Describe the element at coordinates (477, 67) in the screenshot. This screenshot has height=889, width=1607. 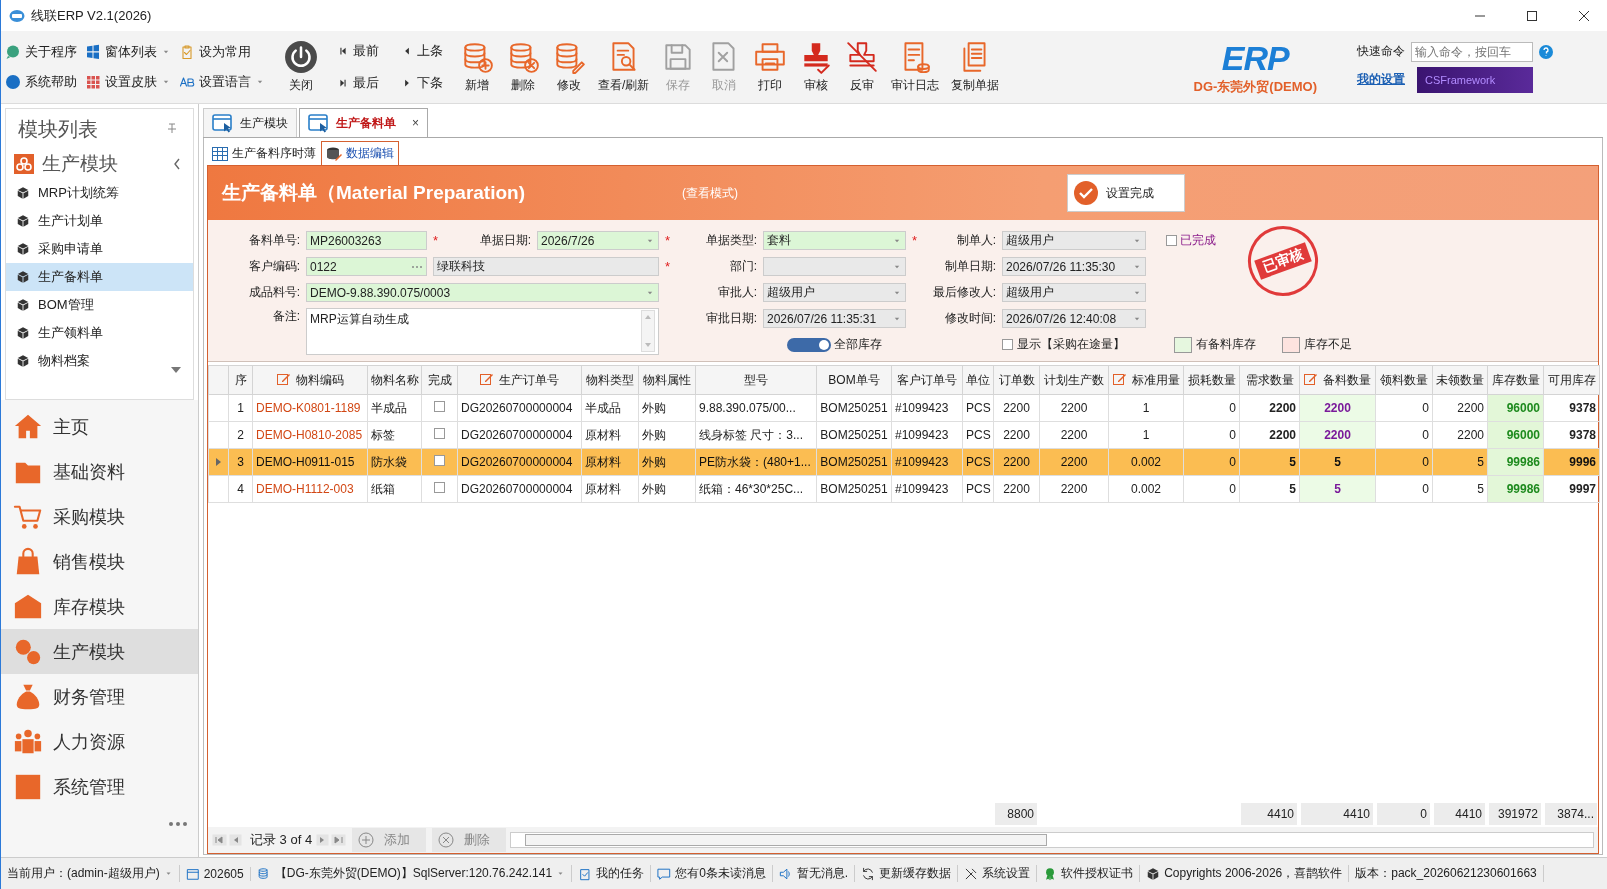
I see `toolbar-button: 新增` at that location.